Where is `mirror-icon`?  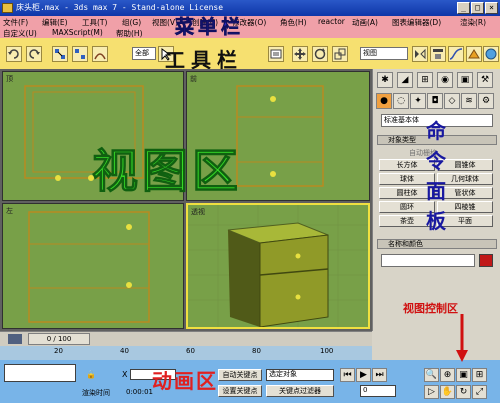 mirror-icon is located at coordinates (420, 54).